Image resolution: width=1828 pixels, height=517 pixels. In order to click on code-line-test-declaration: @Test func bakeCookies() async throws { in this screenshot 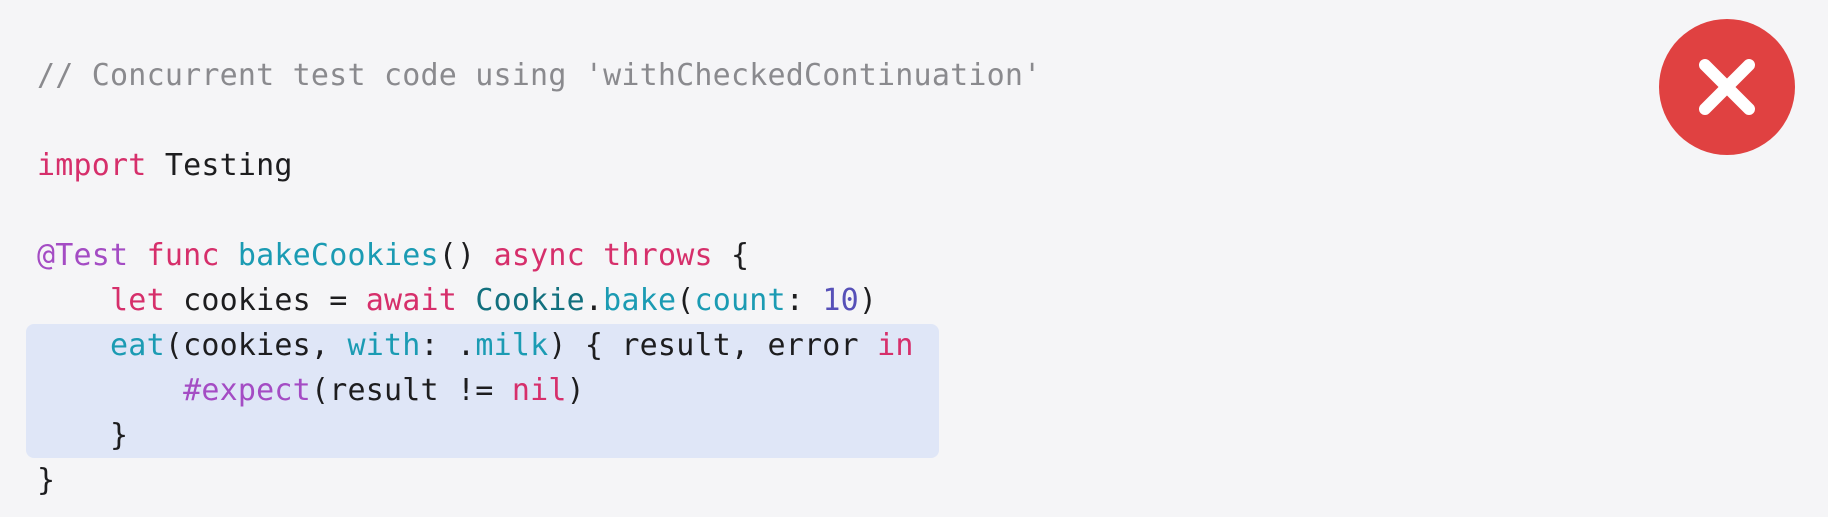, I will do `click(393, 255)`.